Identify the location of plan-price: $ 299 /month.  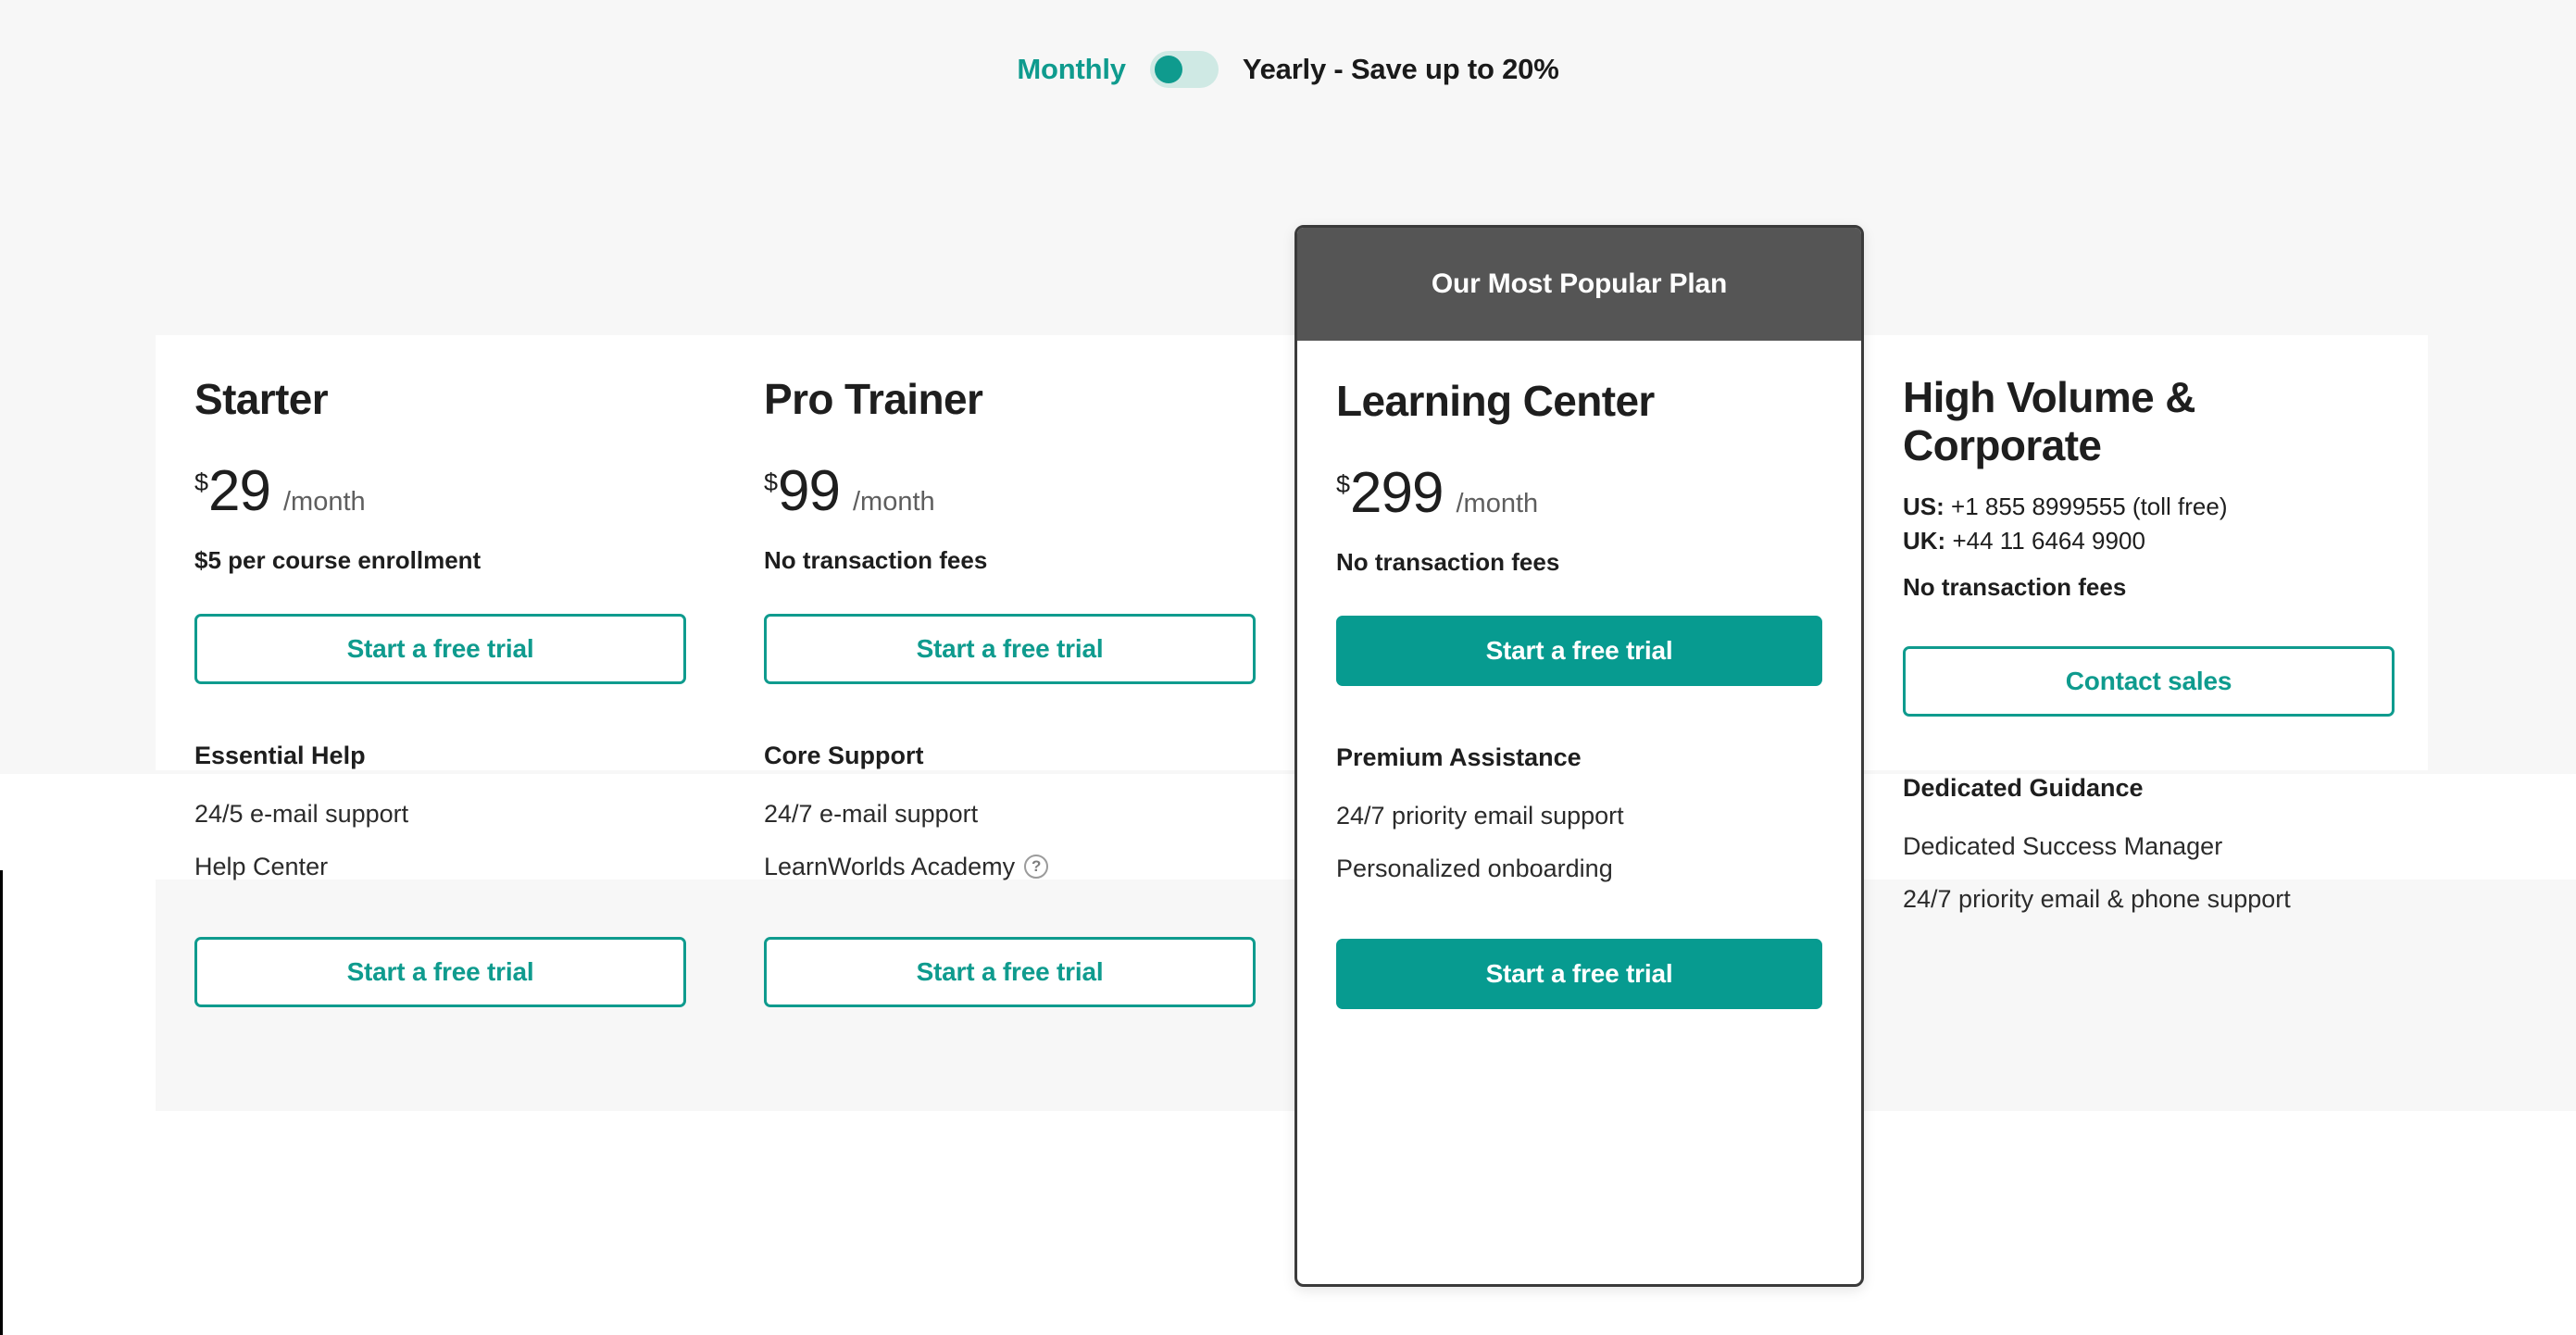
(1579, 493).